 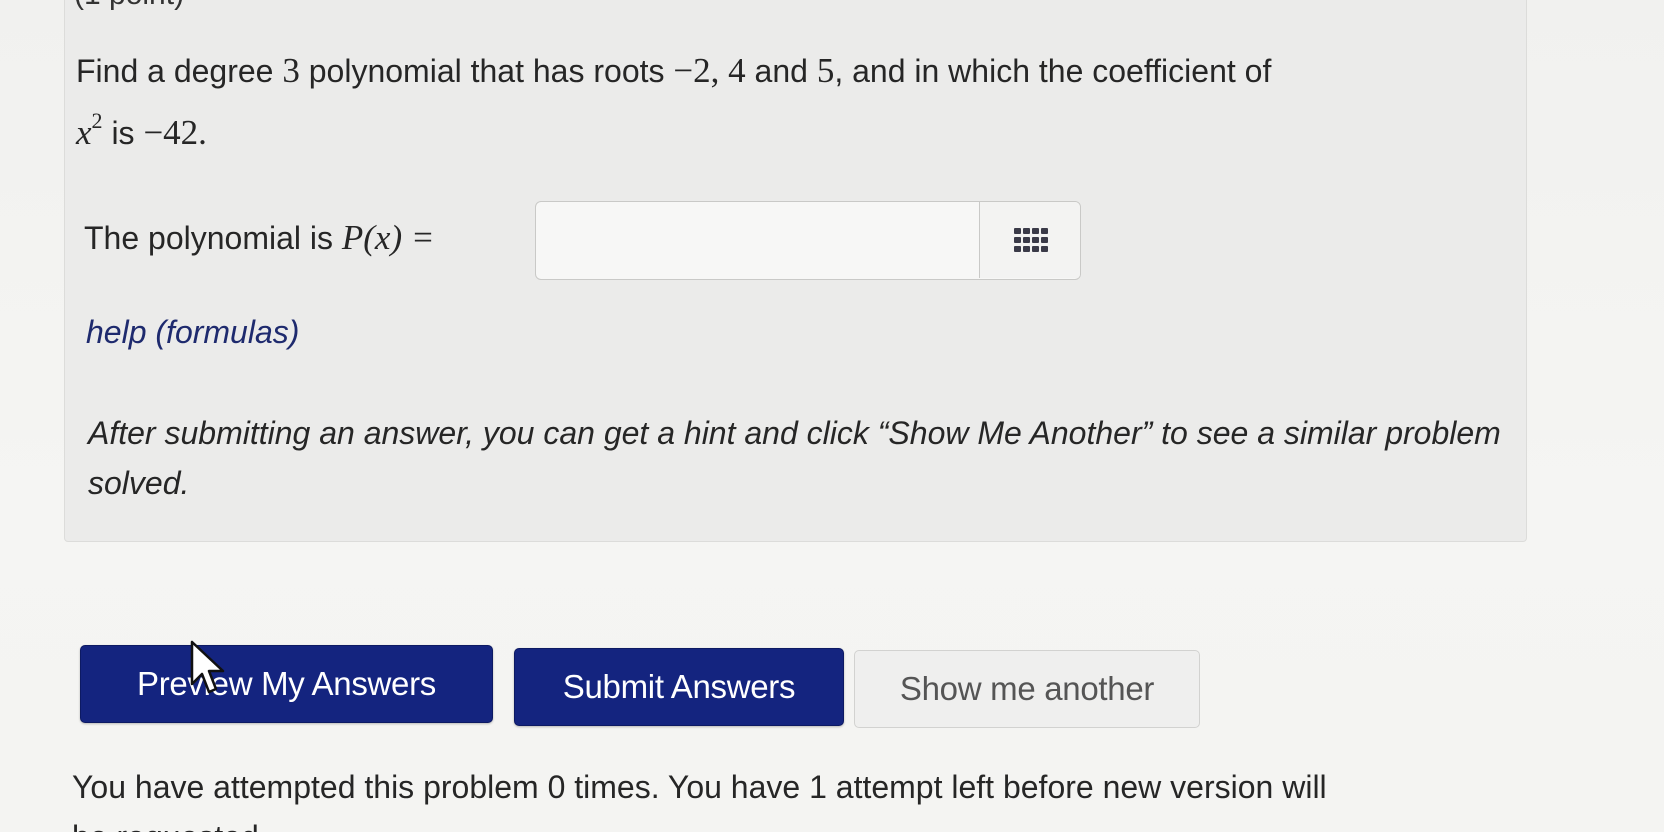 I want to click on x-variable: x, so click(x=84, y=132).